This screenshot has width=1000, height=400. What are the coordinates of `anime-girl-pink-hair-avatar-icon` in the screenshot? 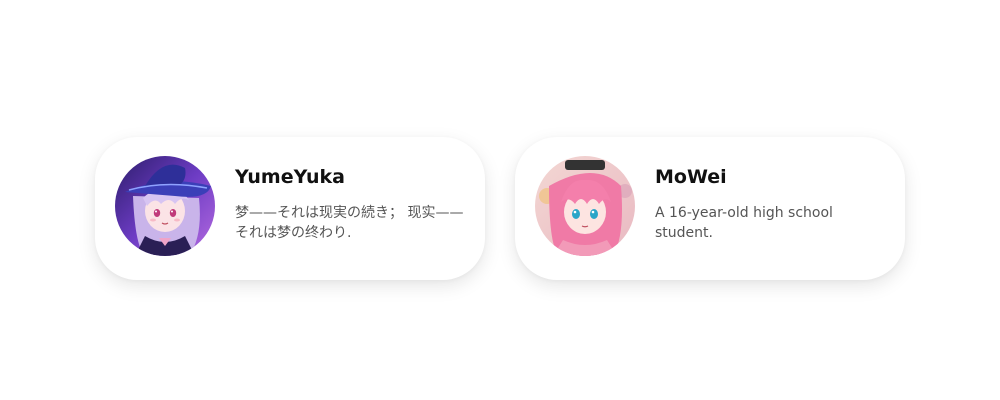 It's located at (585, 206).